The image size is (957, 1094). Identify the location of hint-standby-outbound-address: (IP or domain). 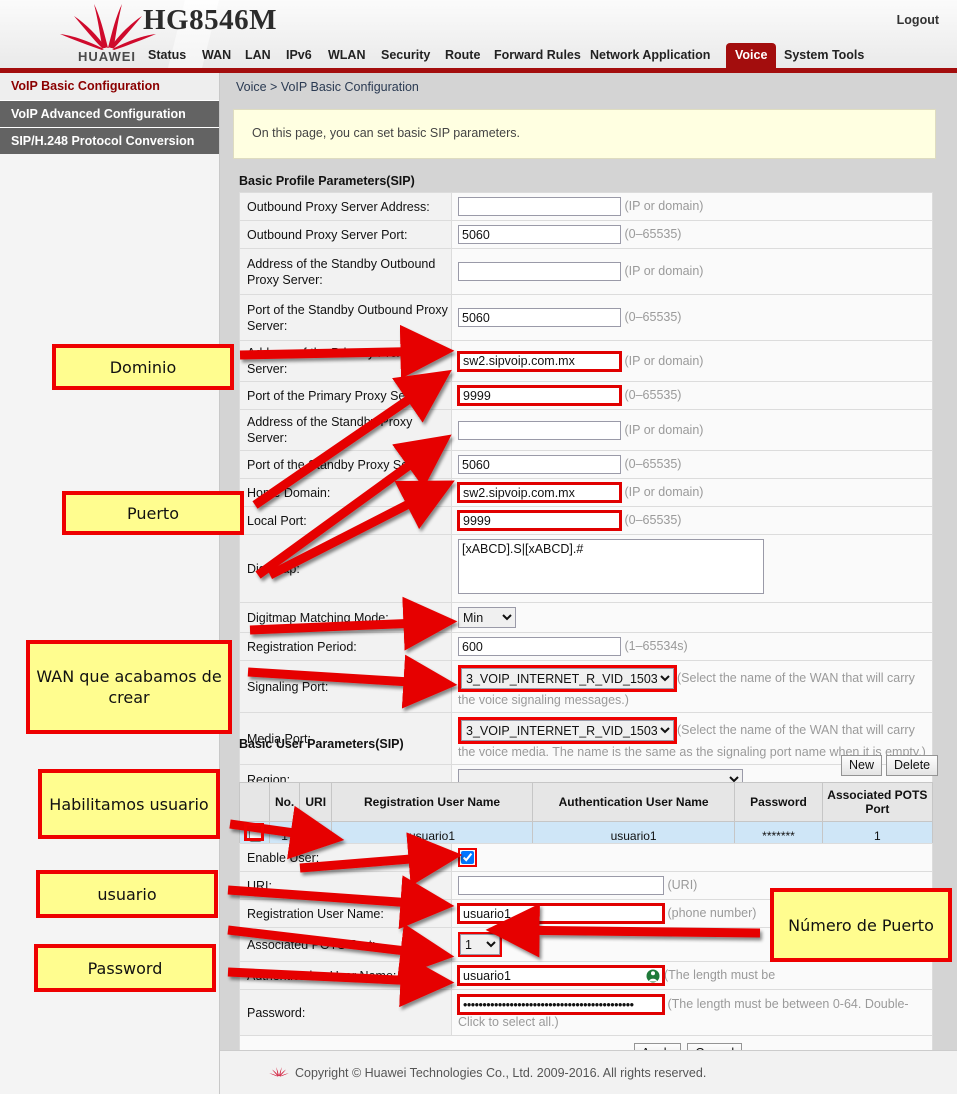
(664, 270).